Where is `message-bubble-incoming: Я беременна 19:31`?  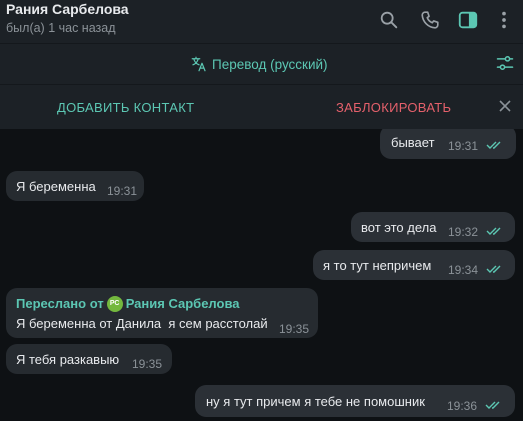
message-bubble-incoming: Я беременна 19:31 is located at coordinates (75, 186).